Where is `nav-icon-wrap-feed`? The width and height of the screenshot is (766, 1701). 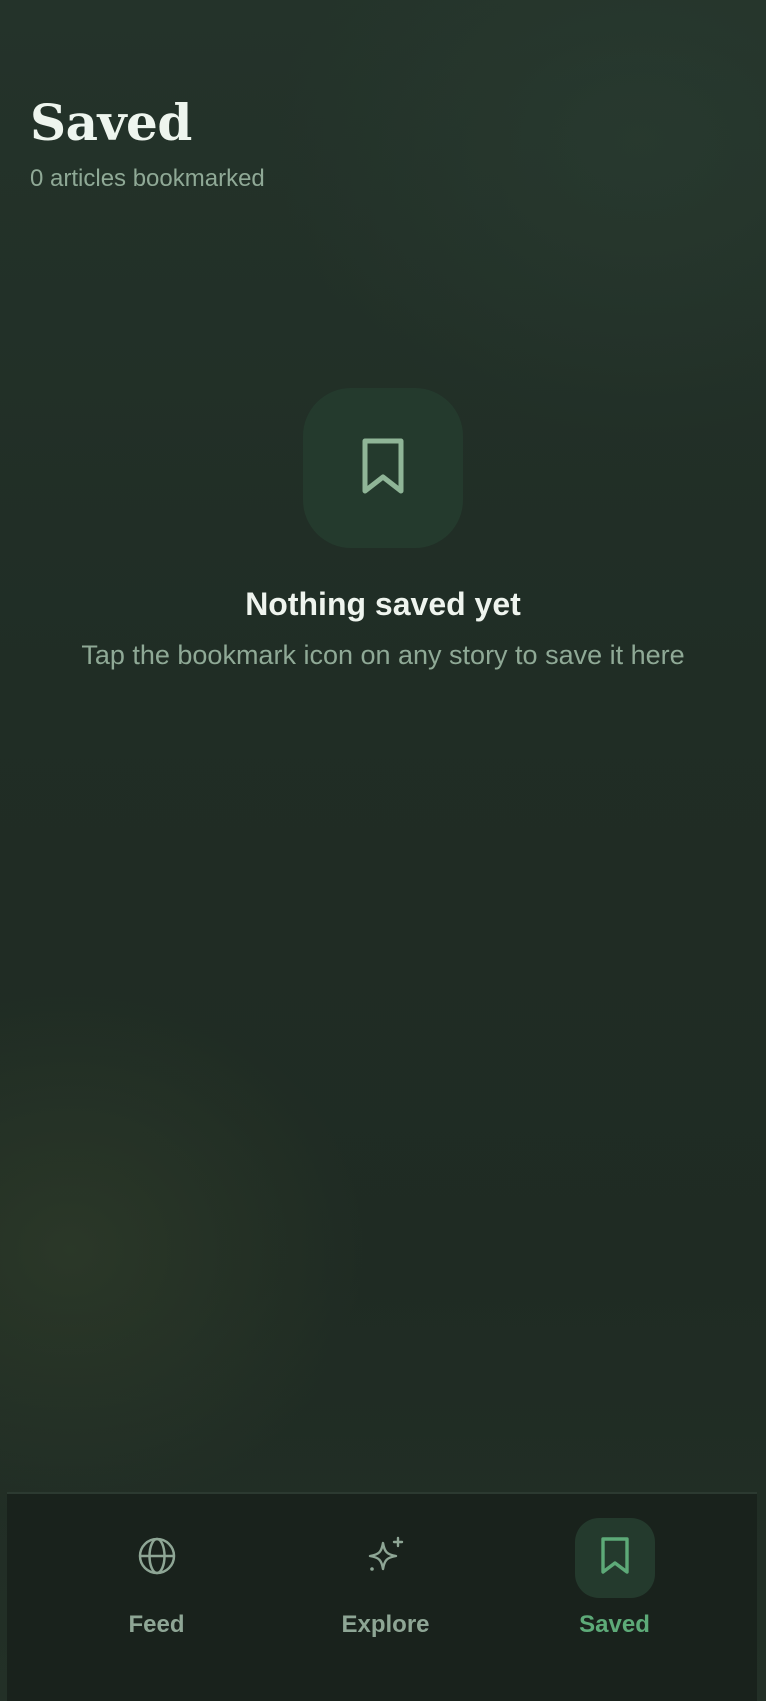
nav-icon-wrap-feed is located at coordinates (157, 1558).